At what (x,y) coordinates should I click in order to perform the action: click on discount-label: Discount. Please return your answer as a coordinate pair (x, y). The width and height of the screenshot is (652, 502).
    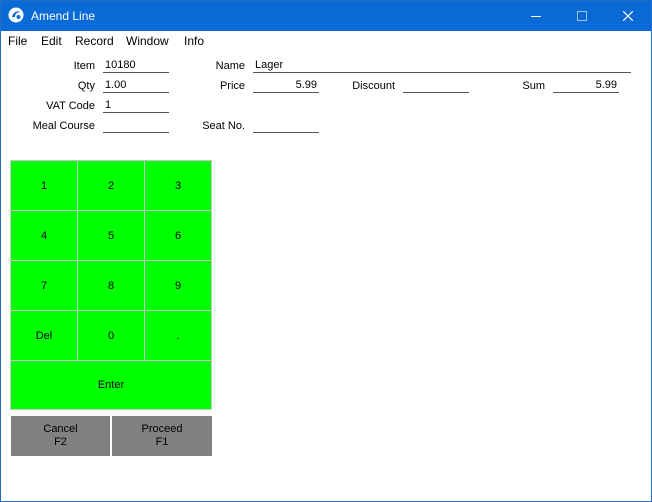
    Looking at the image, I should click on (373, 86).